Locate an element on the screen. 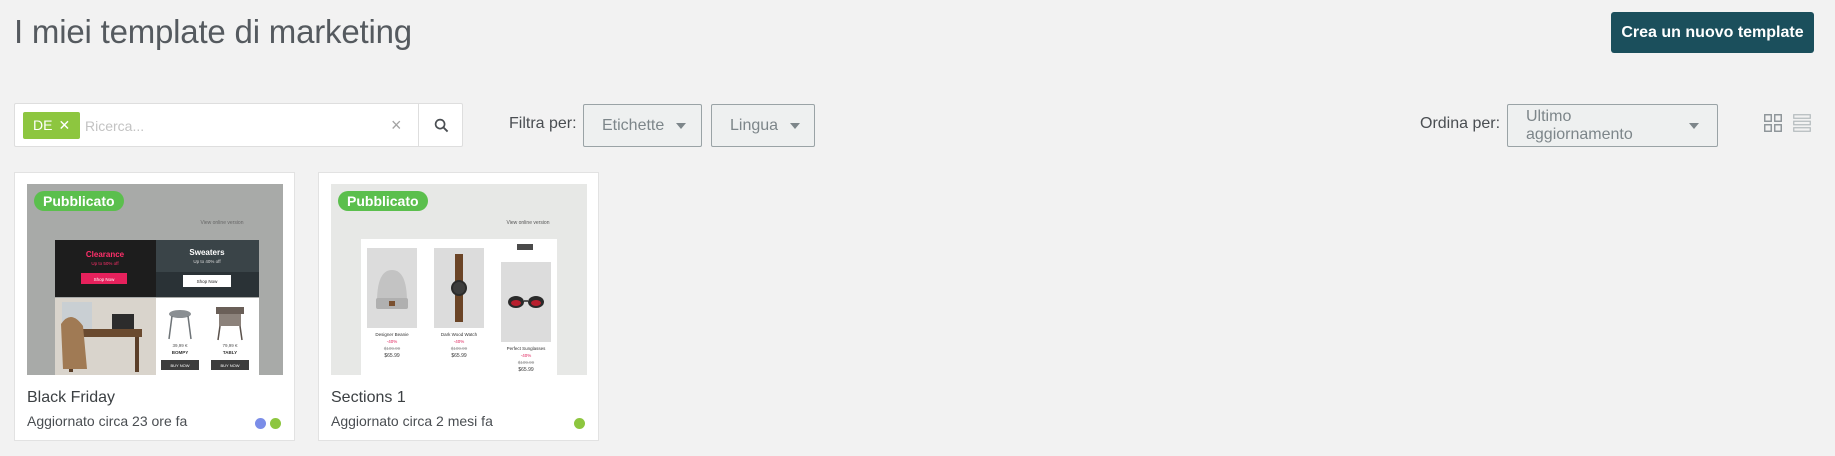 The image size is (1835, 456). sort-label: Ordina per: is located at coordinates (1460, 123).